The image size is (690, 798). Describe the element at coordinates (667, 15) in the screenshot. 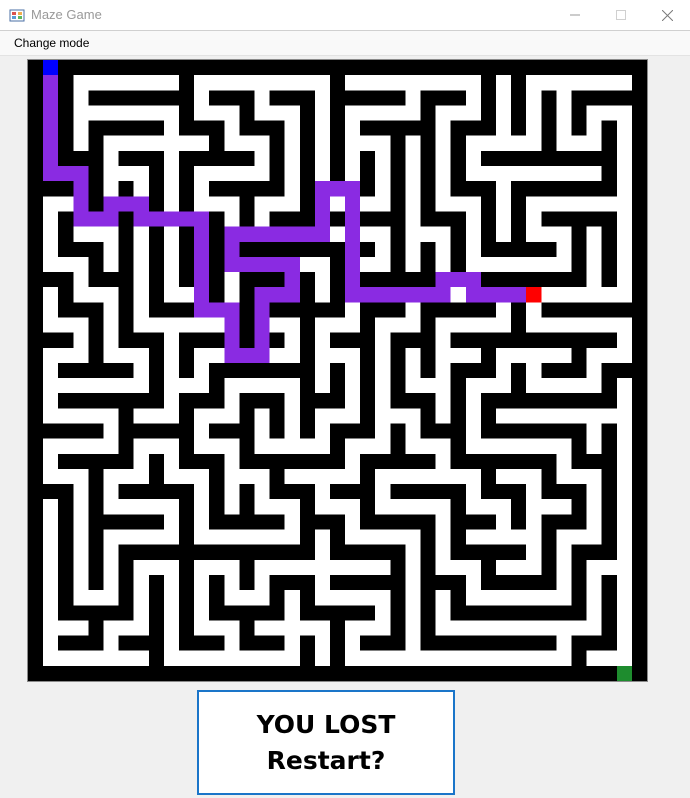

I see `close-button` at that location.